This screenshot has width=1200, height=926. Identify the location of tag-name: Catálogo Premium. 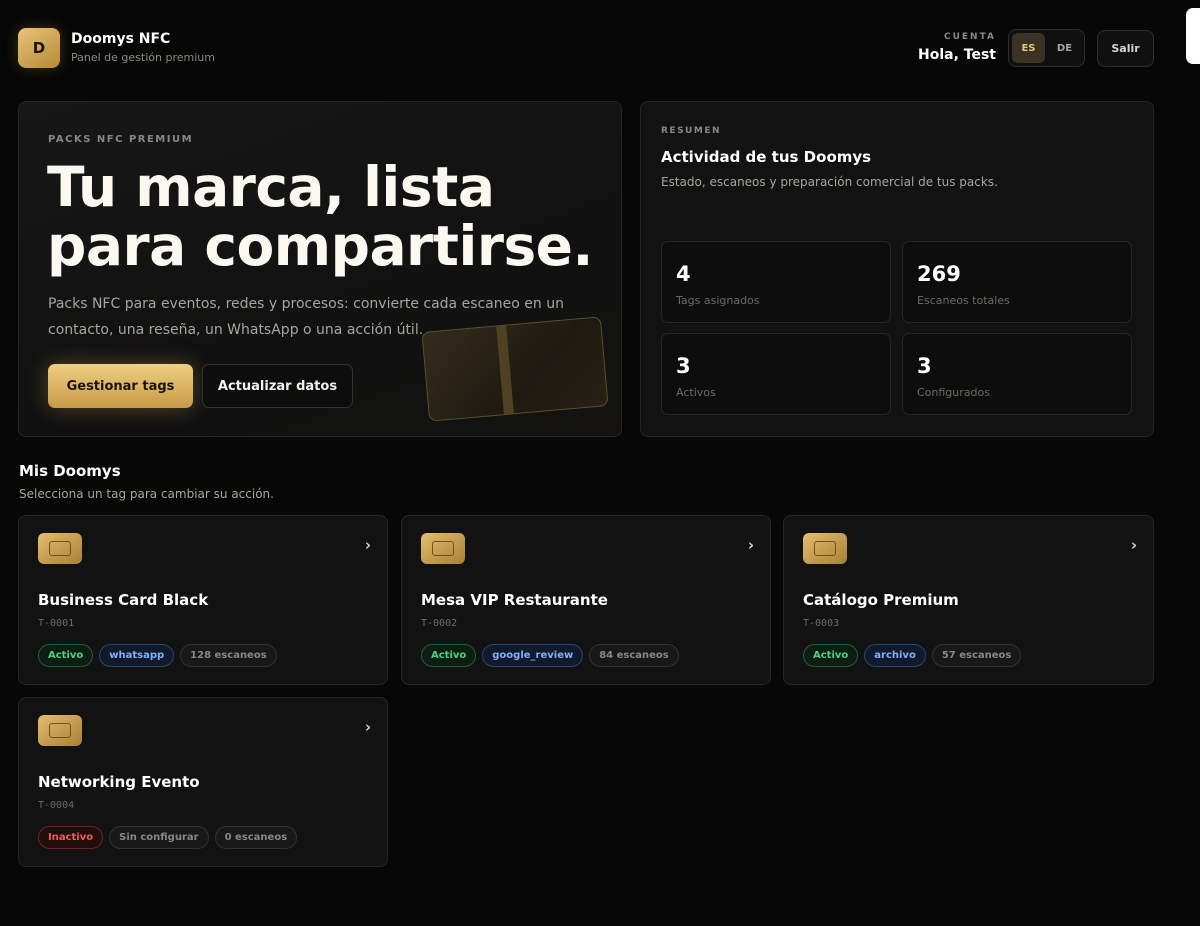
(881, 600).